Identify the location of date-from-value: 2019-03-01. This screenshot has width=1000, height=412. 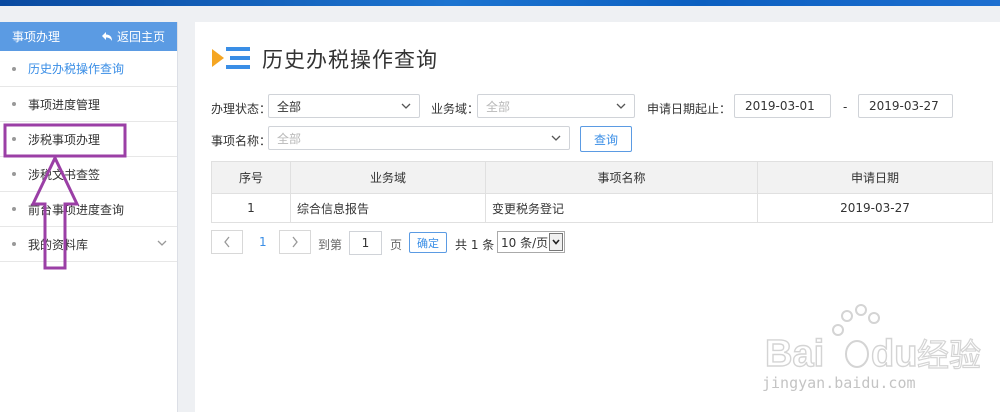
(780, 106).